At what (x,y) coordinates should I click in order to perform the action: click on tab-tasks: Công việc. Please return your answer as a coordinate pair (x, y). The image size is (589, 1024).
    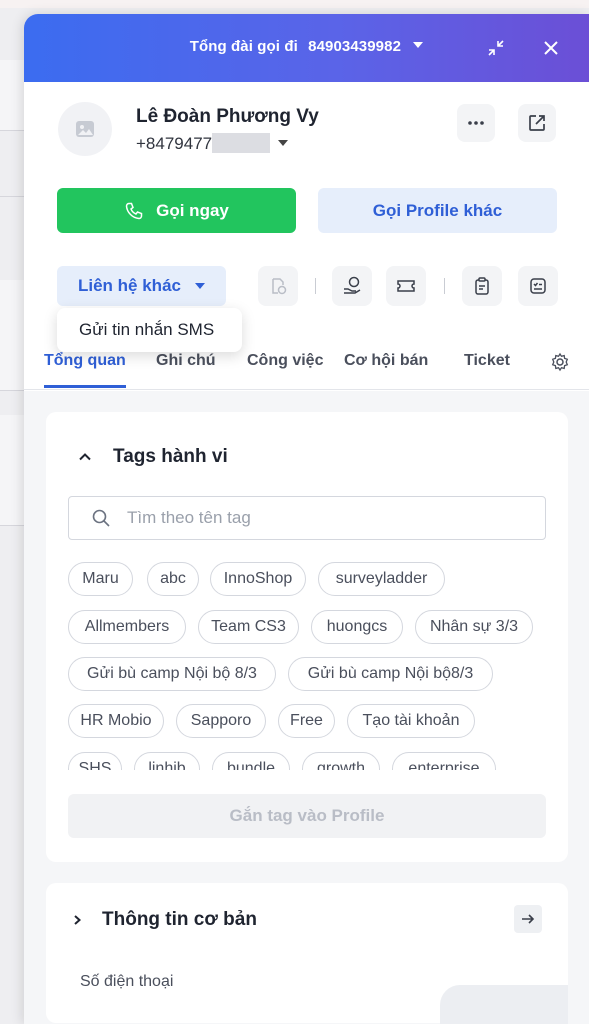
    Looking at the image, I should click on (285, 370).